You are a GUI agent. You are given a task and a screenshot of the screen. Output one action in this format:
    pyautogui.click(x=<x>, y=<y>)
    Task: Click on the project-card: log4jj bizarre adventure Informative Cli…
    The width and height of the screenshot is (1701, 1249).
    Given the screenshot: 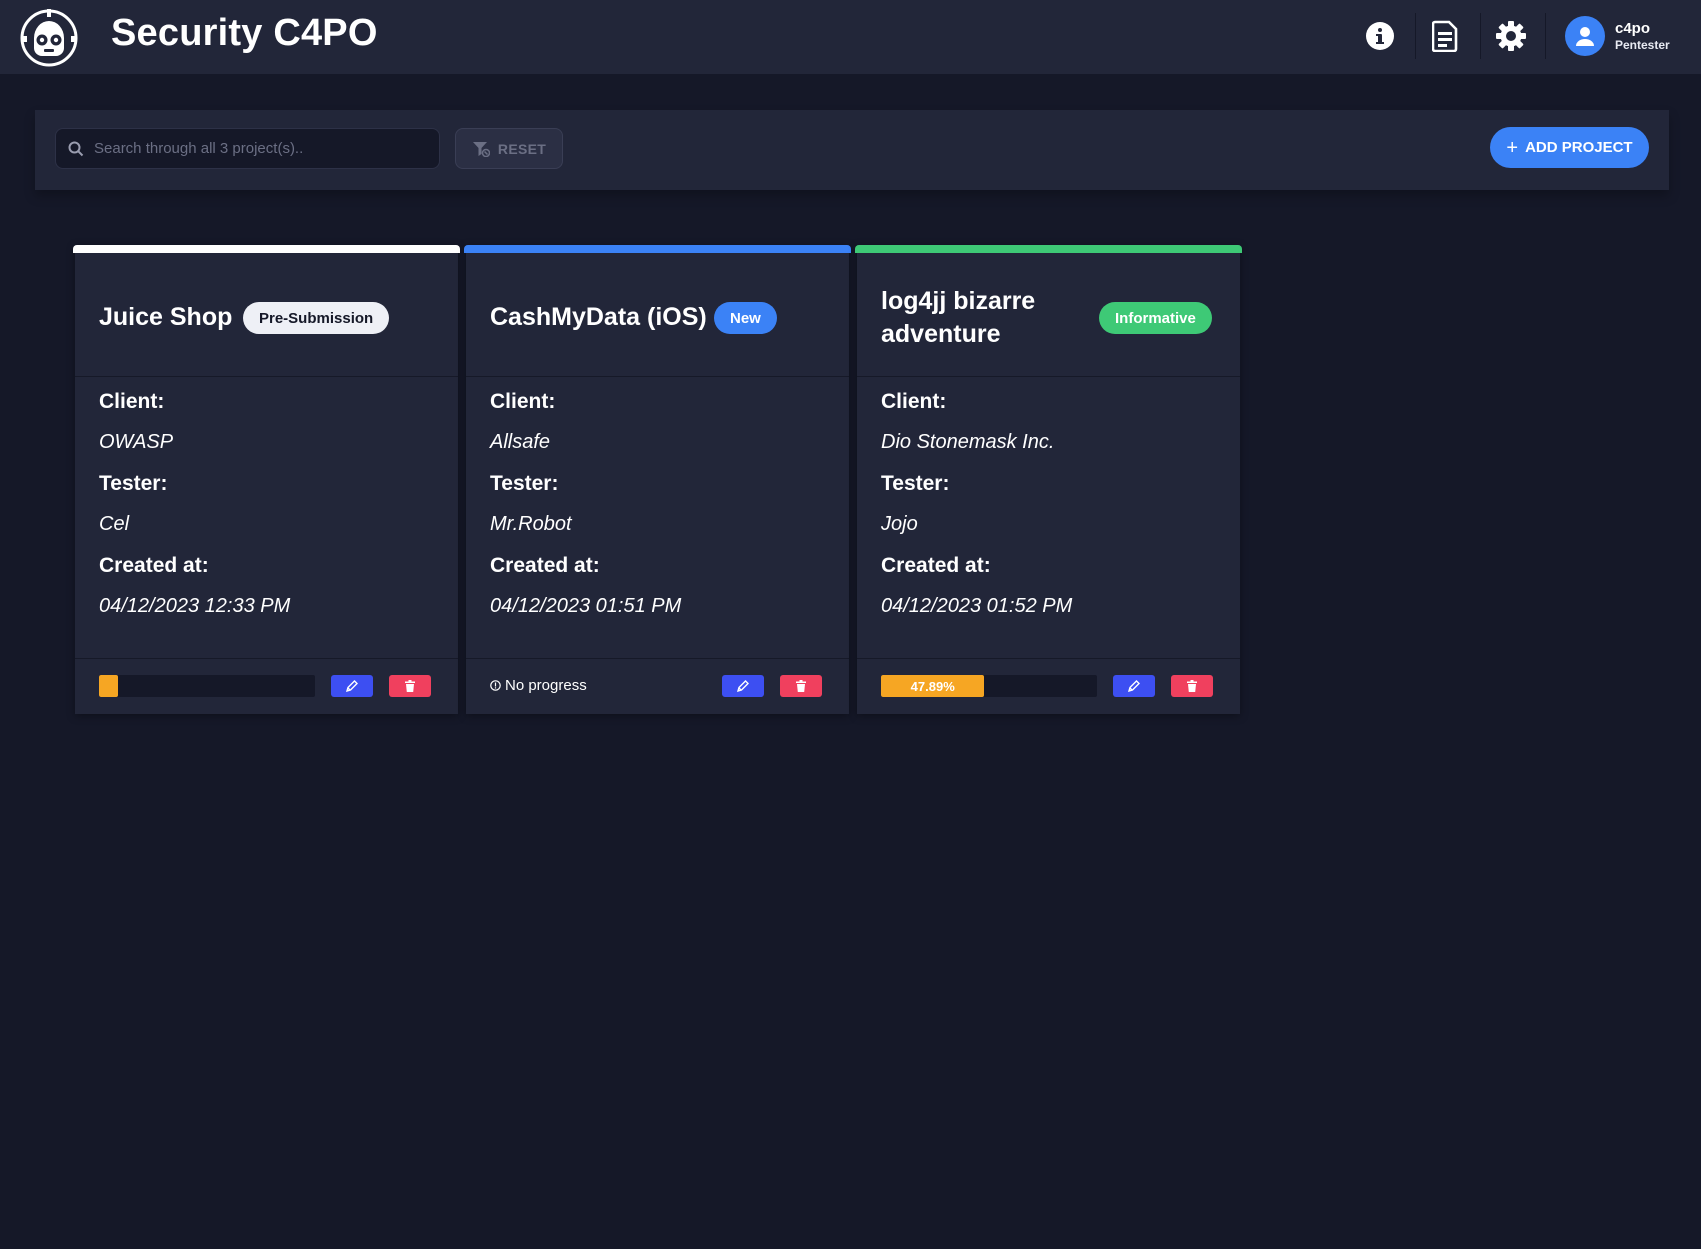 What is the action you would take?
    pyautogui.click(x=1048, y=479)
    